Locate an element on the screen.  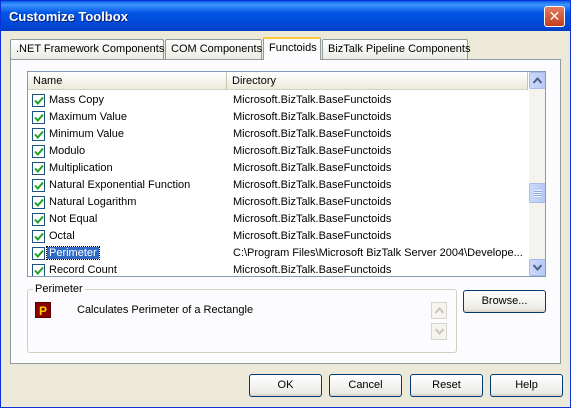
item-name: Octal is located at coordinates (62, 236).